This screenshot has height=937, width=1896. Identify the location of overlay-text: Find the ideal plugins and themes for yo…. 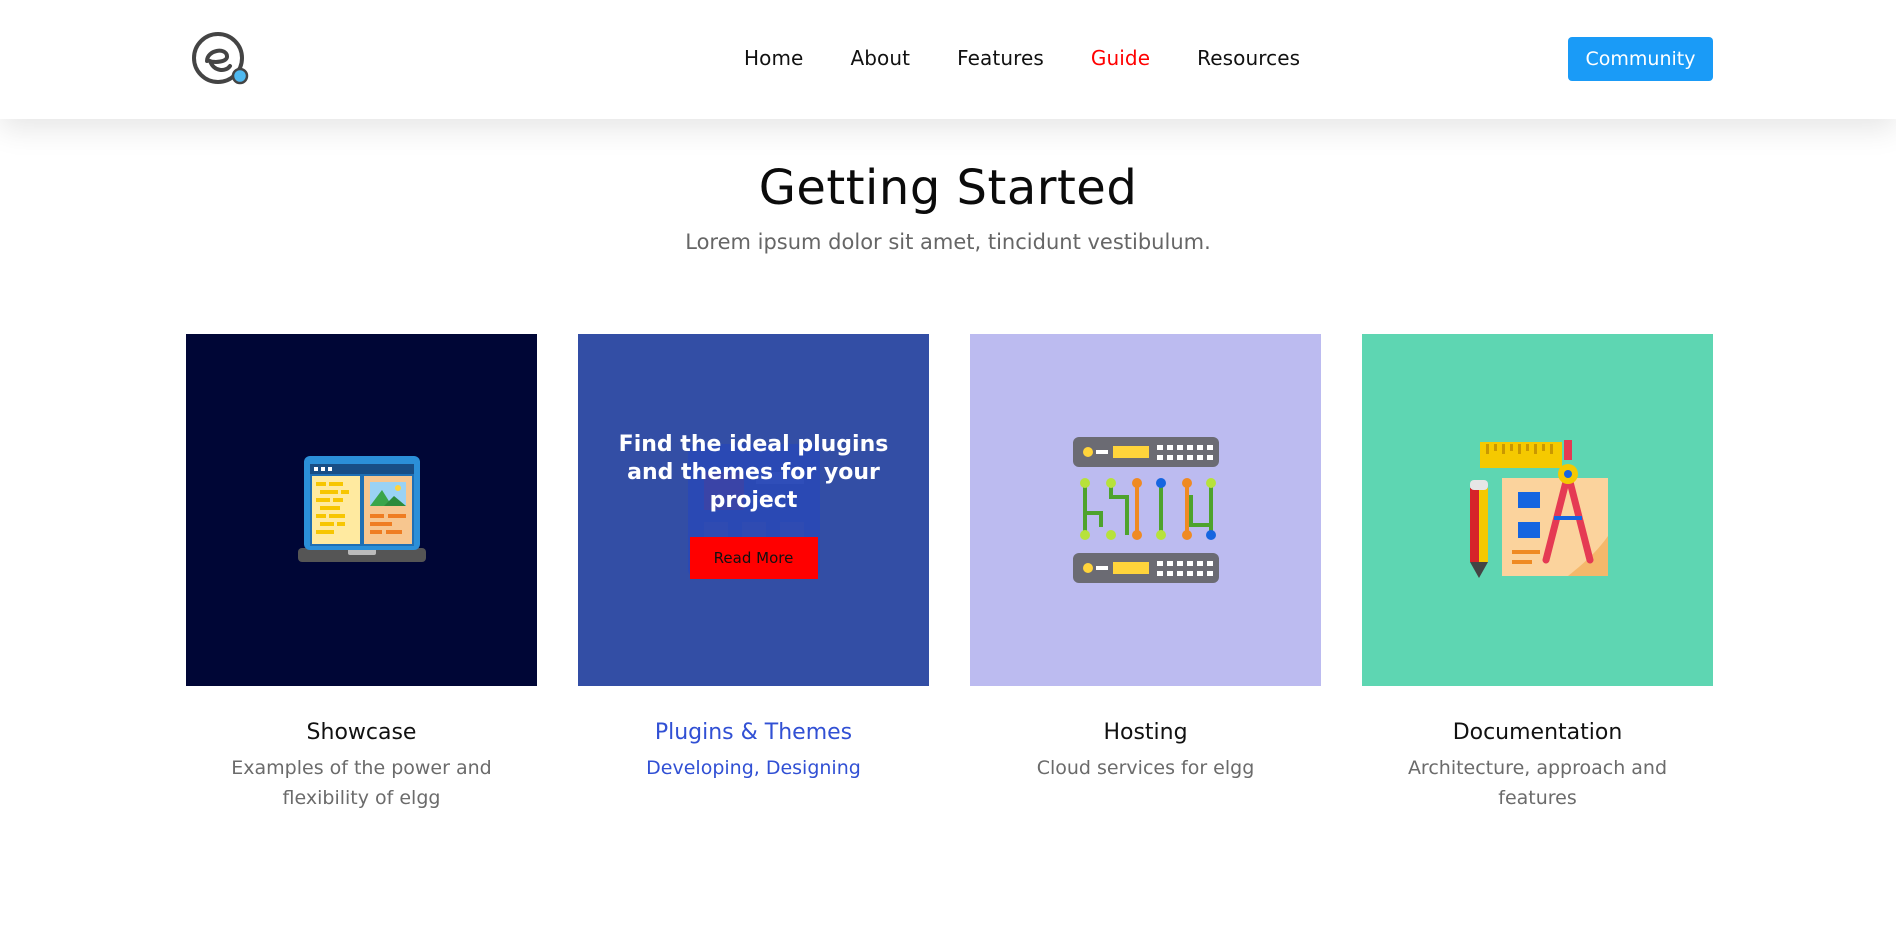
(753, 472).